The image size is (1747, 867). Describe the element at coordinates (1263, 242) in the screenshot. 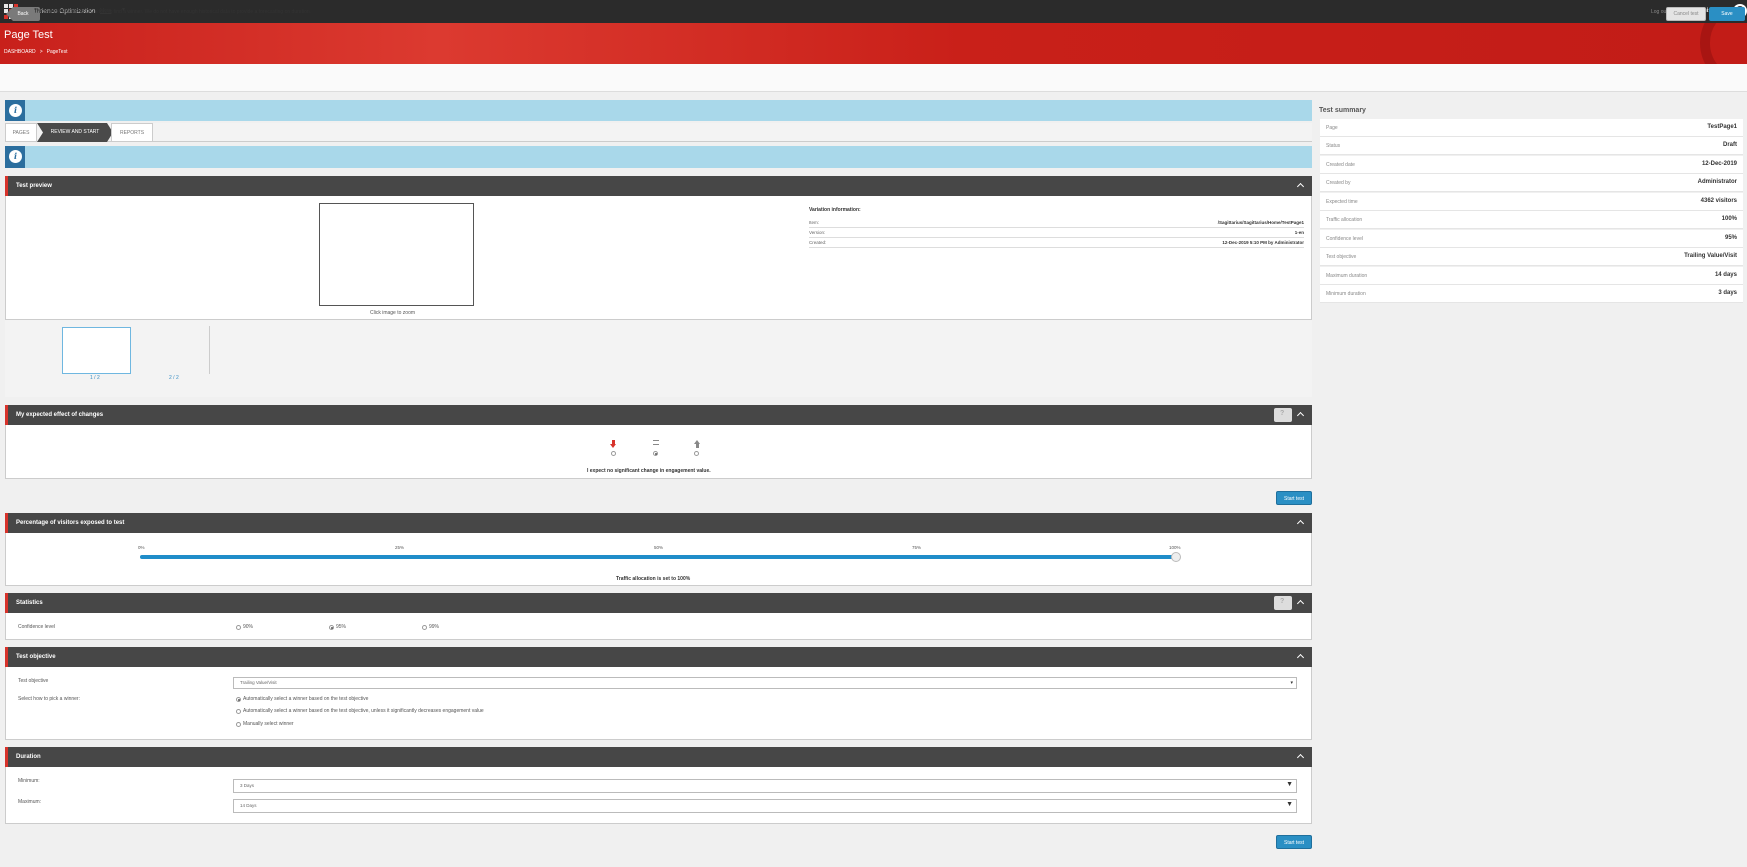

I see `variation-value: 12-Dec-2019 5:10 PM by Administrator` at that location.